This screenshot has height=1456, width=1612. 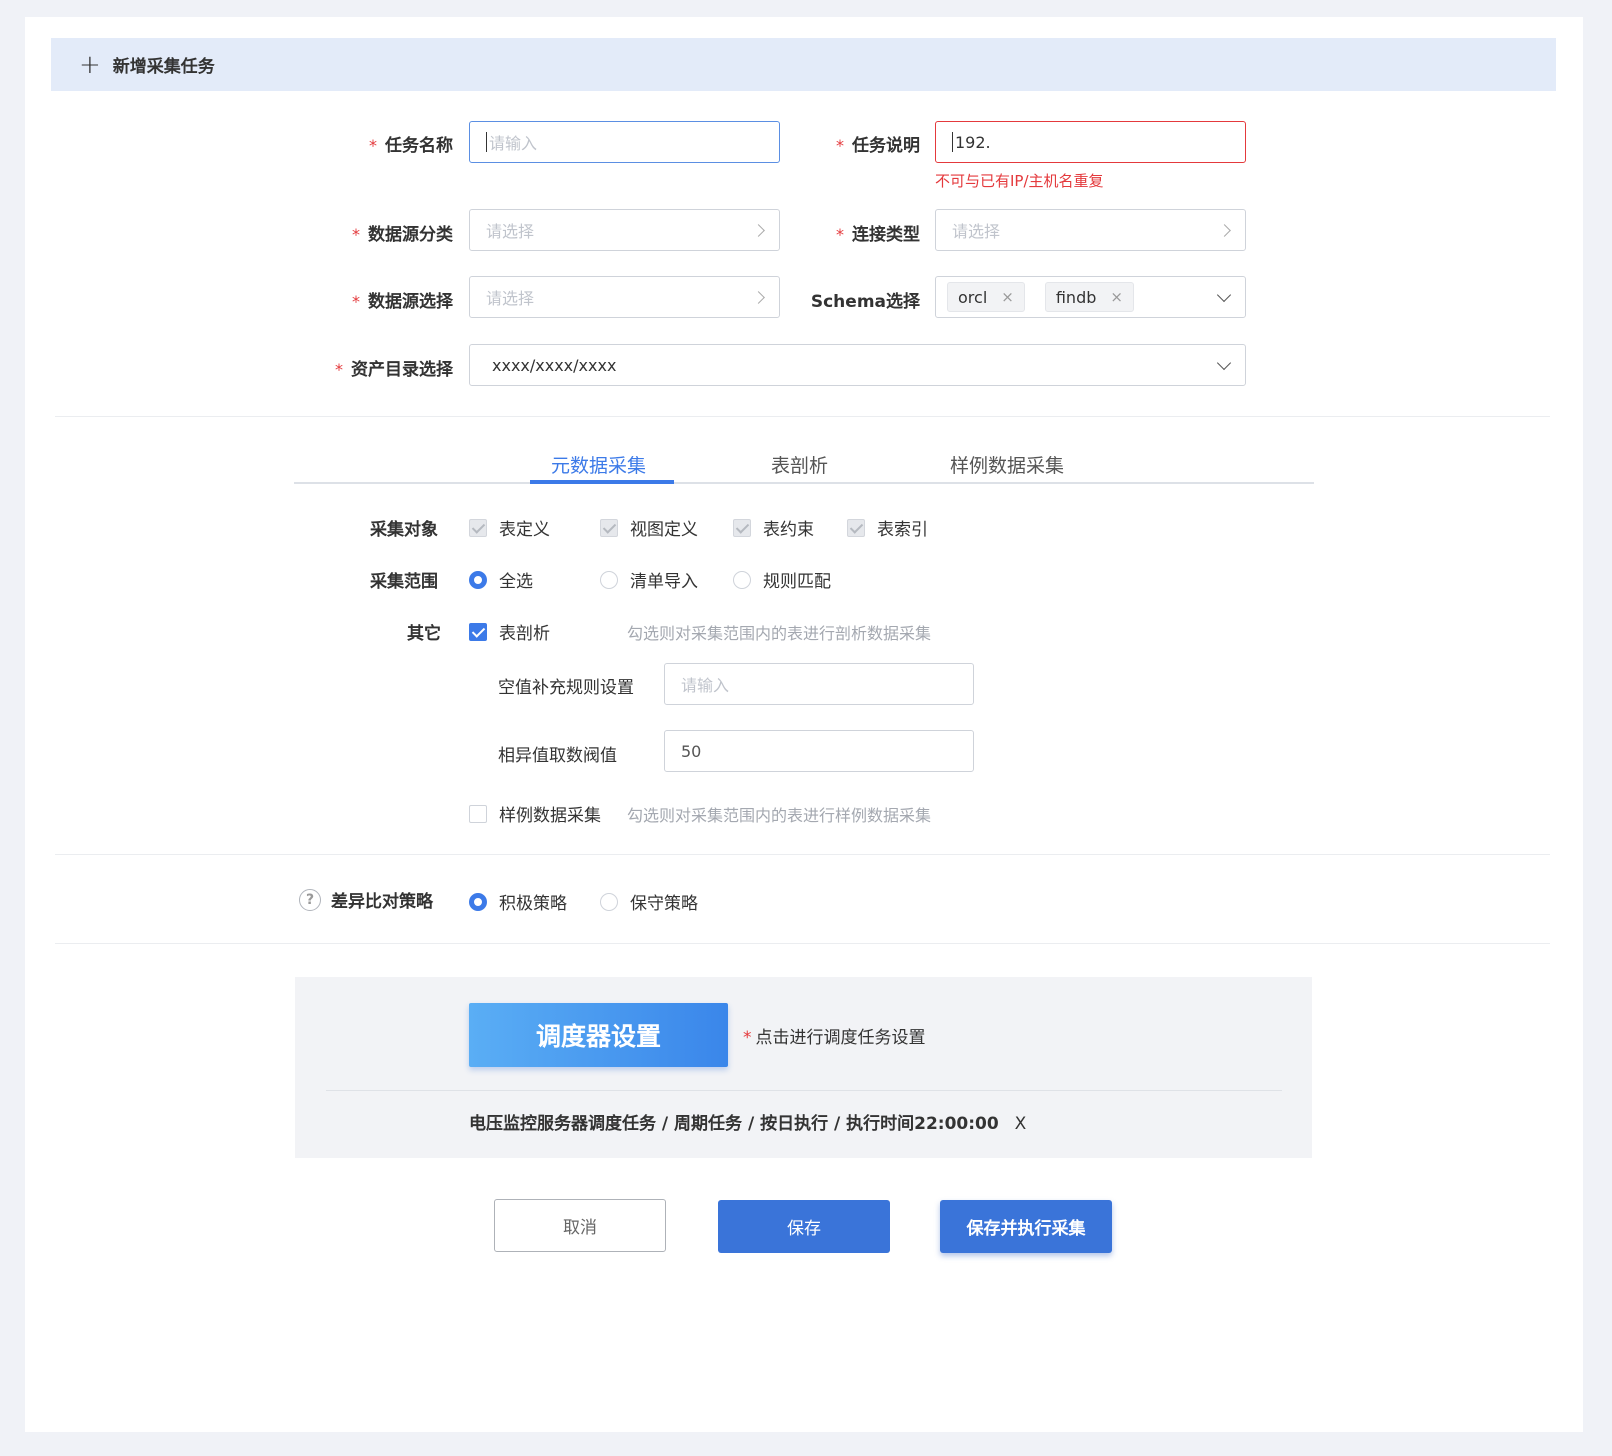 What do you see at coordinates (1007, 464) in the screenshot?
I see `tab-sample: 样例数据采集` at bounding box center [1007, 464].